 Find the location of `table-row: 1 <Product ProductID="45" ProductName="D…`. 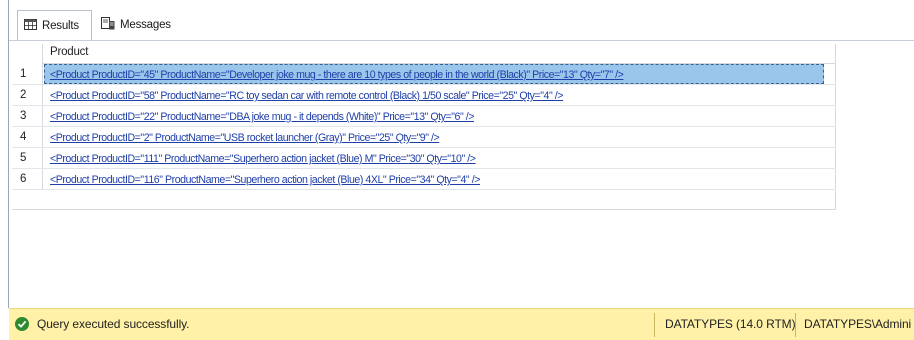

table-row: 1 <Product ProductID="45" ProductName="D… is located at coordinates (424, 74).